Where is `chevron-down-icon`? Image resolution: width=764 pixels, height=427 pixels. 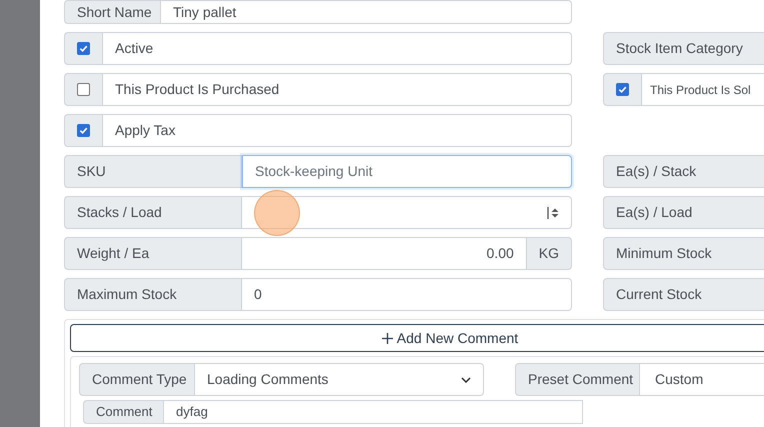 chevron-down-icon is located at coordinates (466, 379).